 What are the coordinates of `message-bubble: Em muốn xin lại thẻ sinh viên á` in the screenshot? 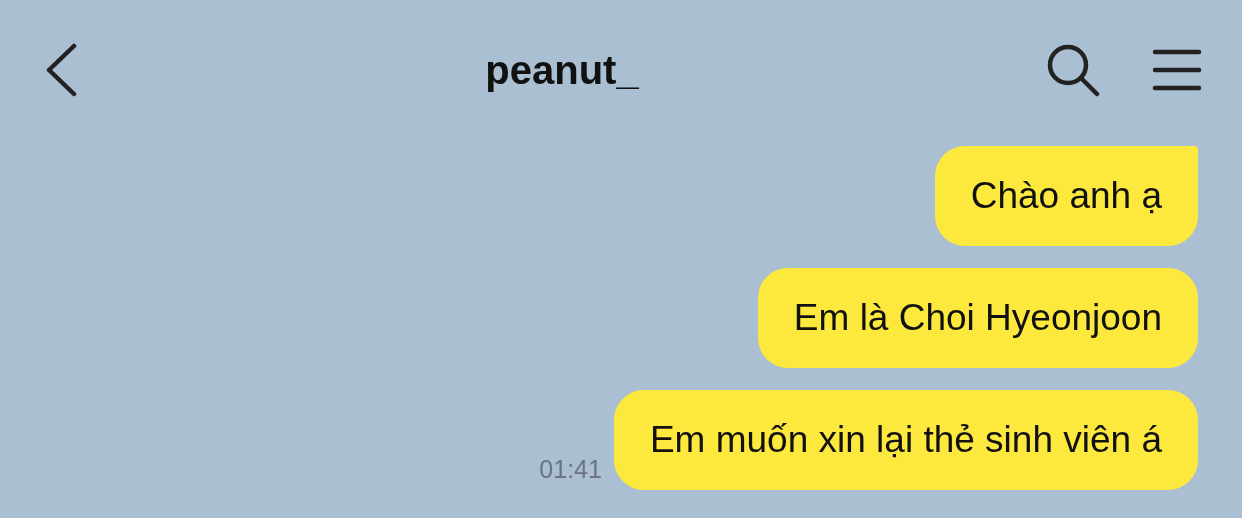 It's located at (905, 440).